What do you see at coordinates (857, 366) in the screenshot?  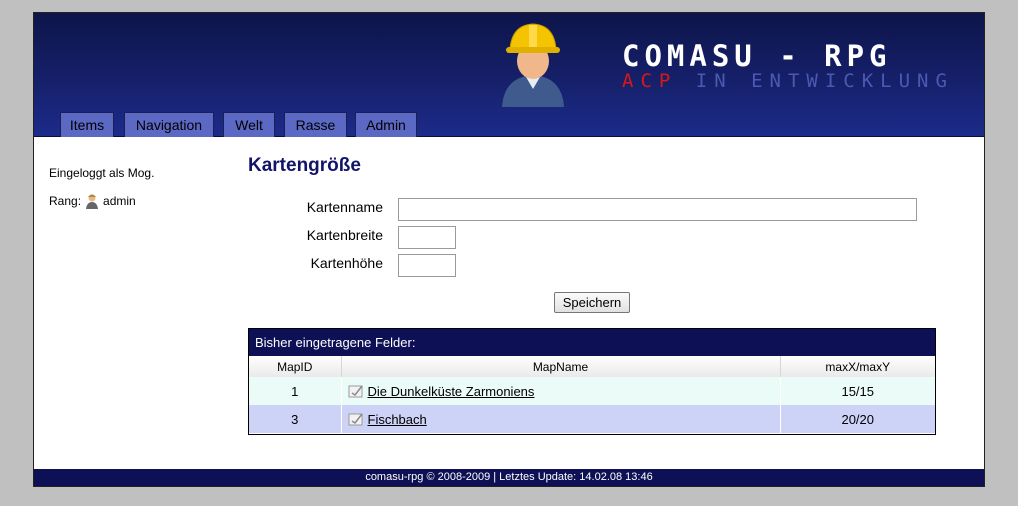 I see `column-header-maxxy: maxX/maxY` at bounding box center [857, 366].